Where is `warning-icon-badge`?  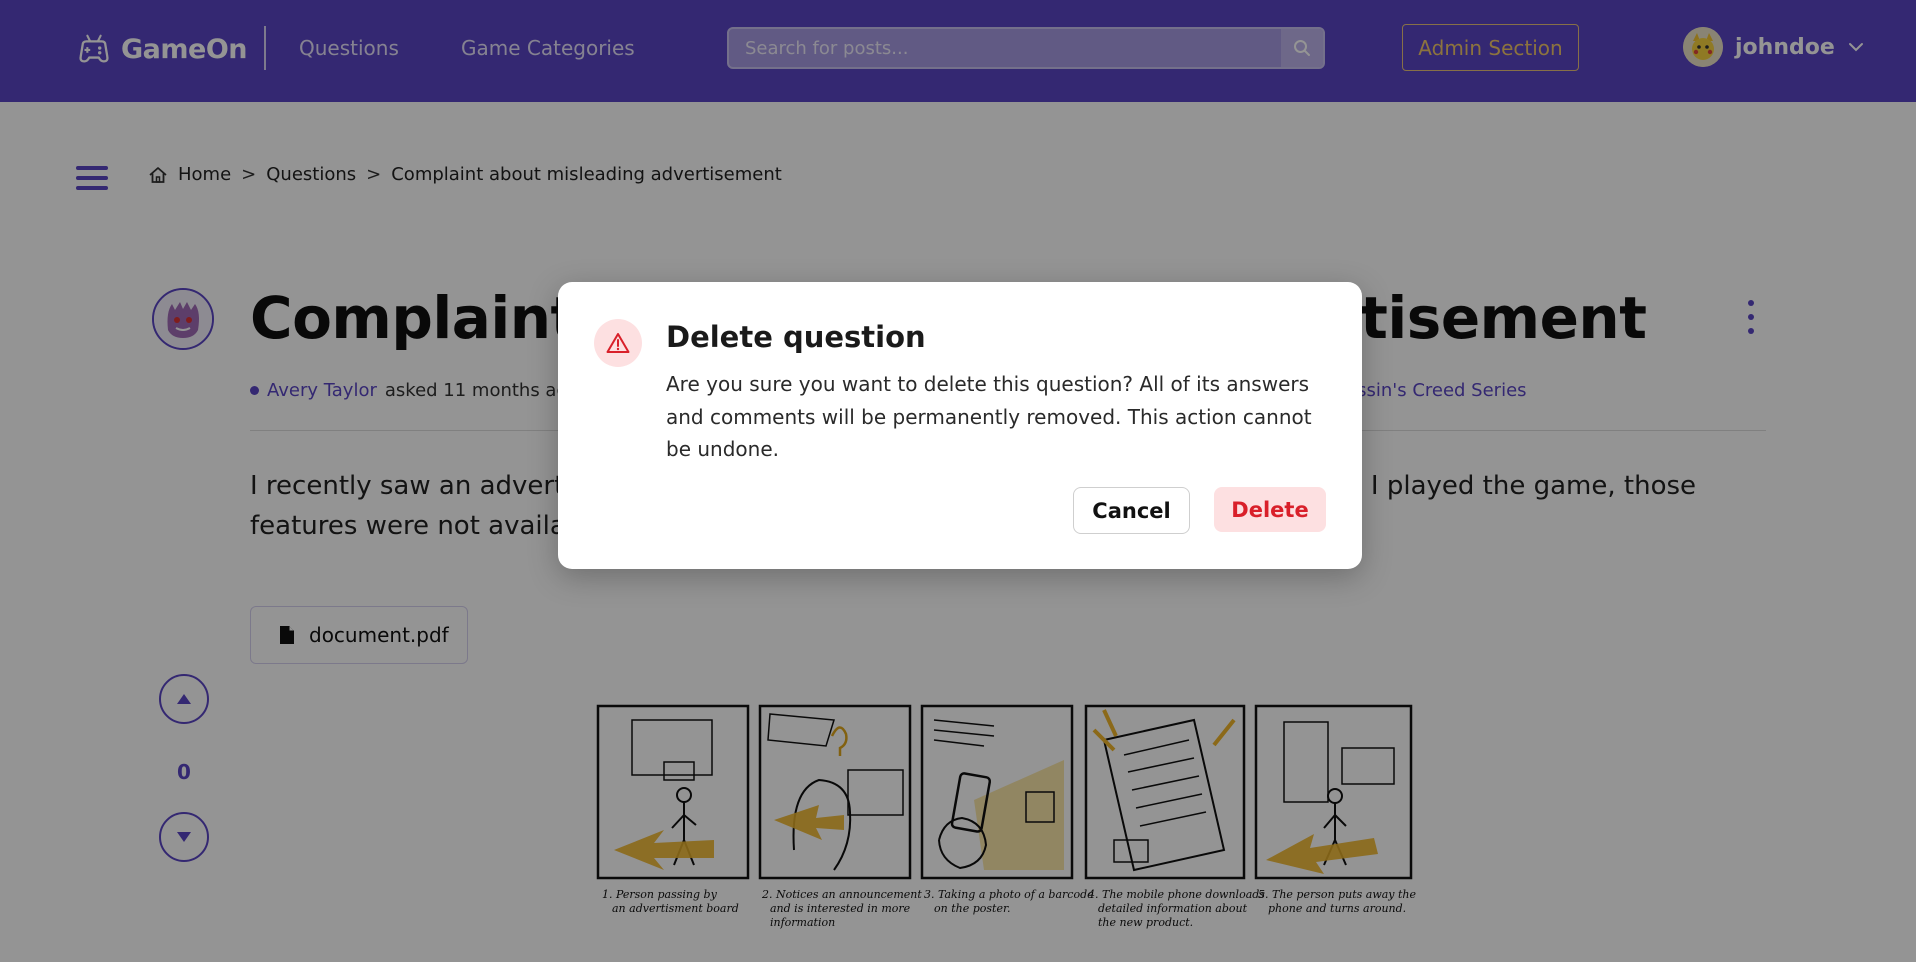 warning-icon-badge is located at coordinates (618, 343).